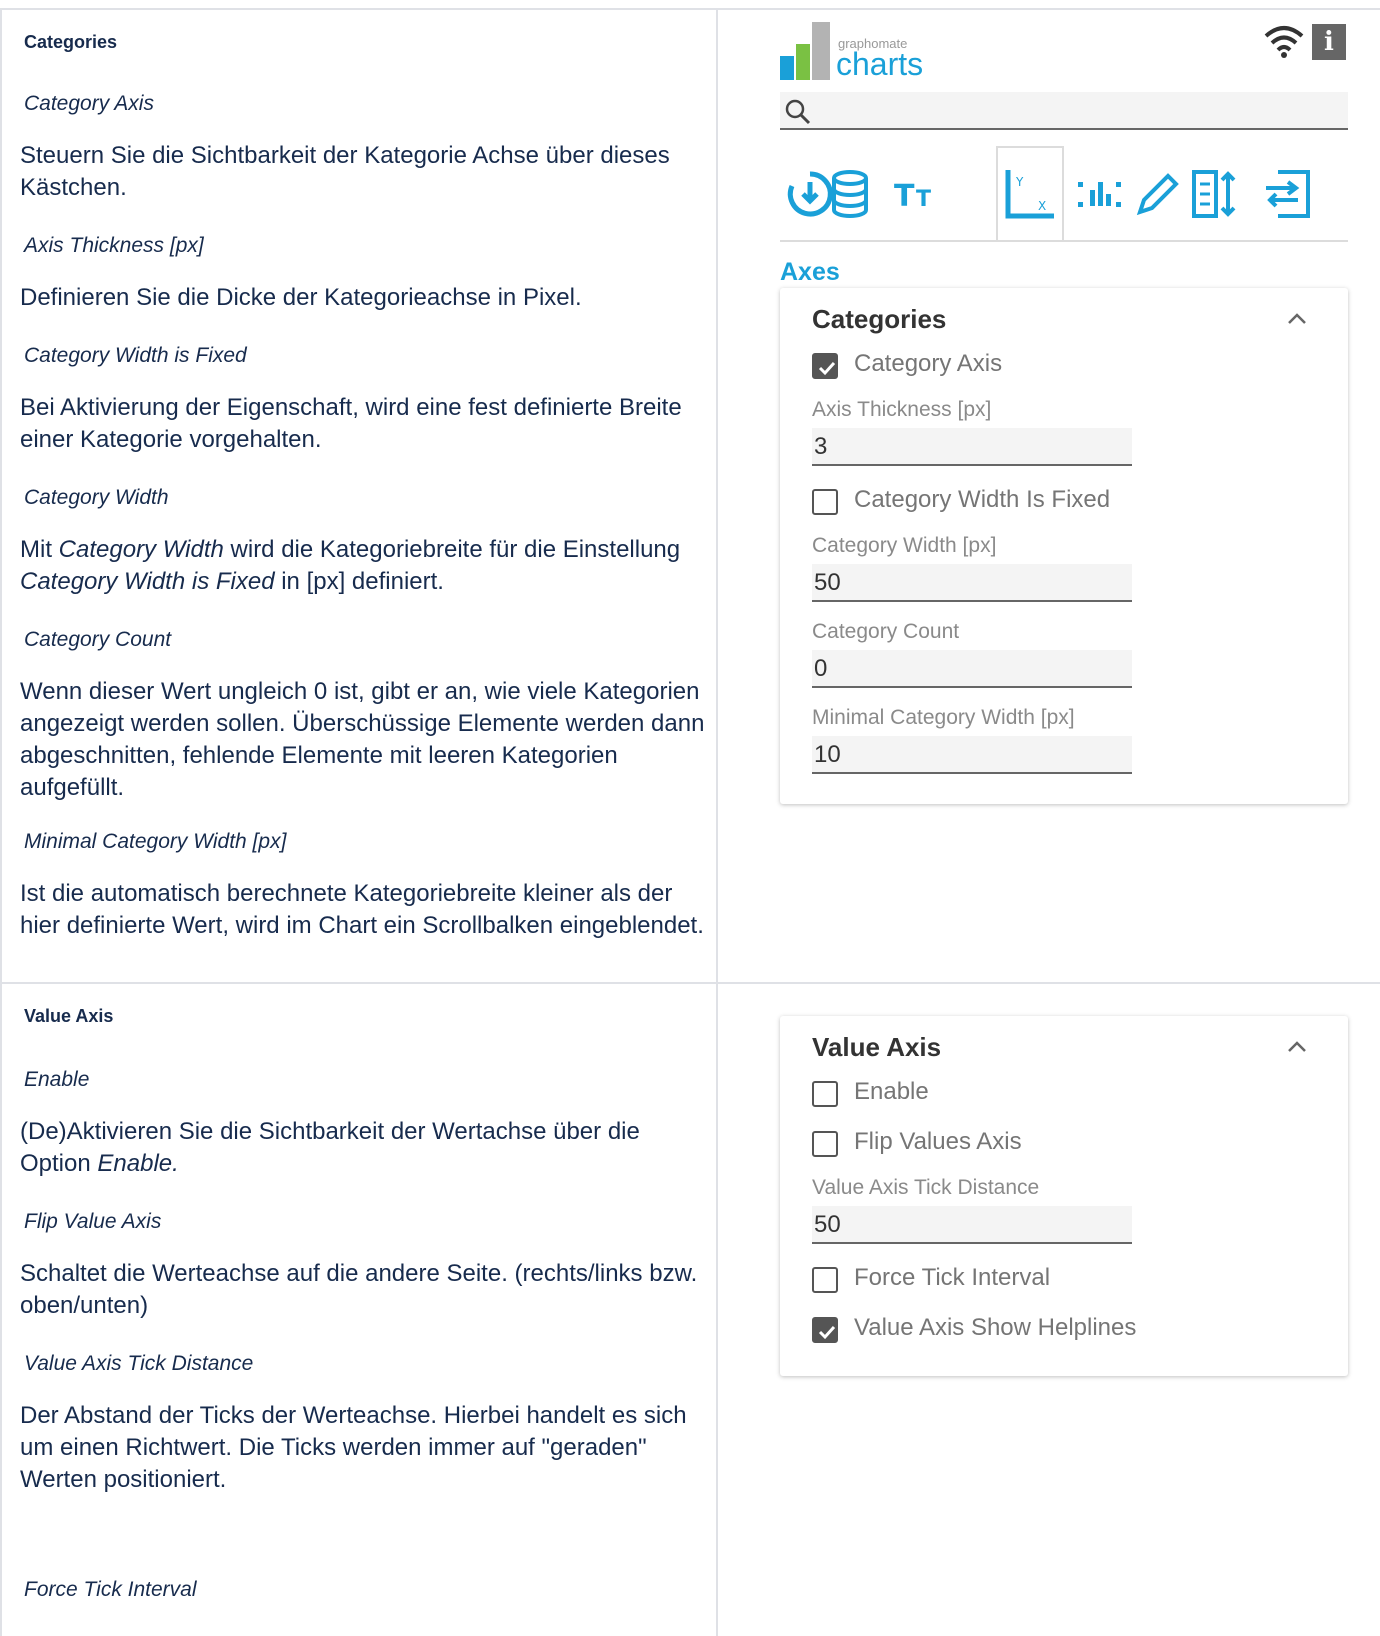  What do you see at coordinates (972, 583) in the screenshot?
I see `category-width-input: 50` at bounding box center [972, 583].